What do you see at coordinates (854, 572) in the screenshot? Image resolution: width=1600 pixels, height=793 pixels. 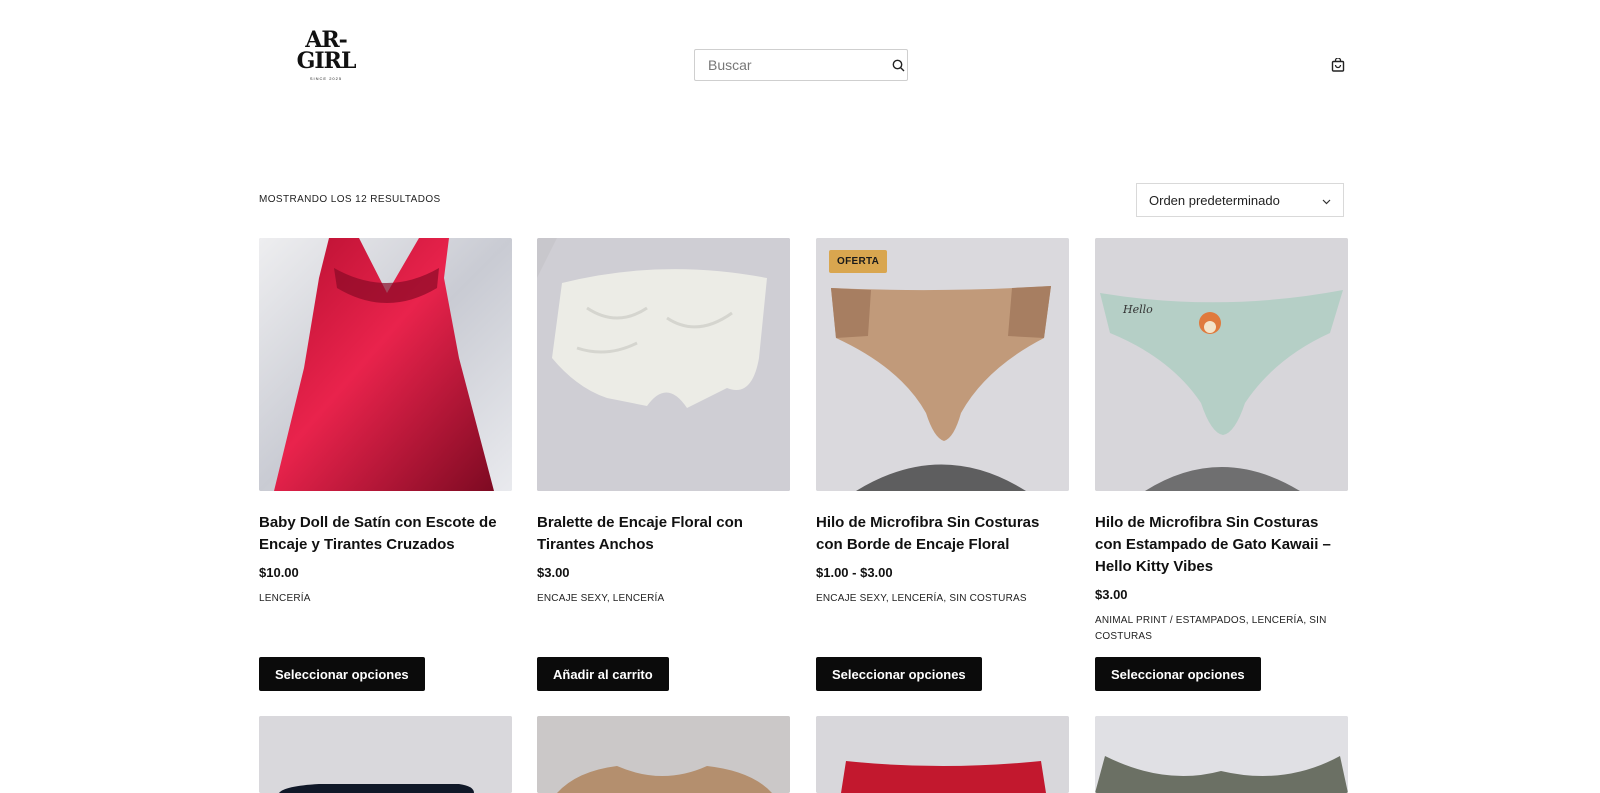 I see `product-price: $1.00 - $3.00` at bounding box center [854, 572].